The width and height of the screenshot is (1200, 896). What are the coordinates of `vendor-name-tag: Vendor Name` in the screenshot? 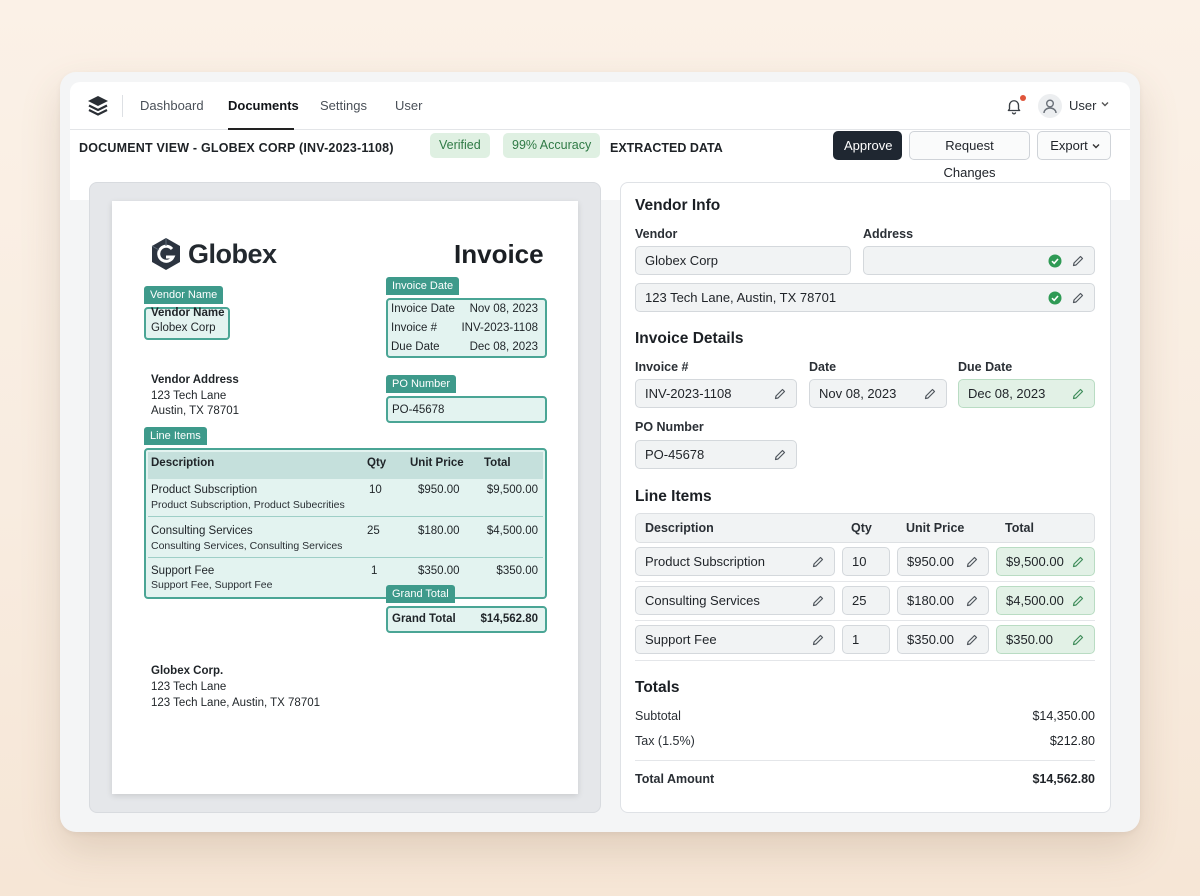 It's located at (184, 295).